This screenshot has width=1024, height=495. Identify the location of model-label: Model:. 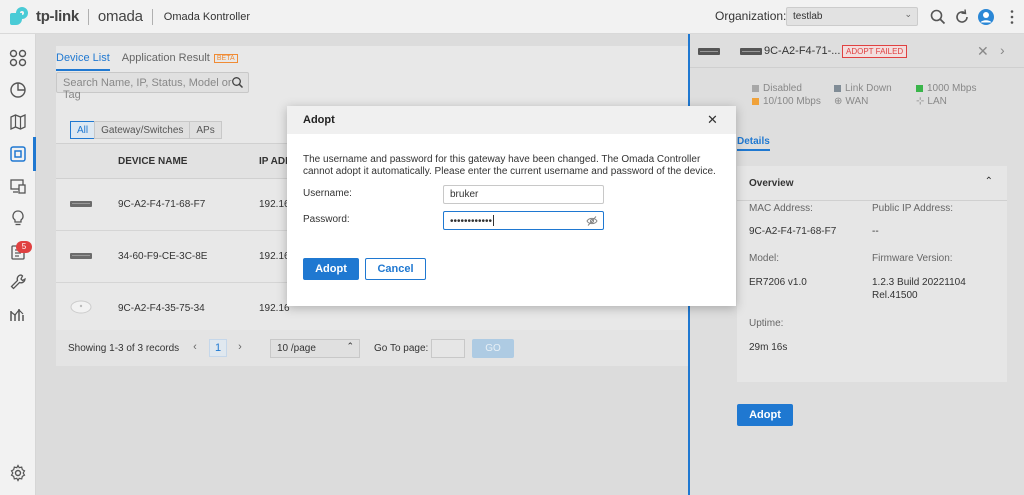
(764, 258).